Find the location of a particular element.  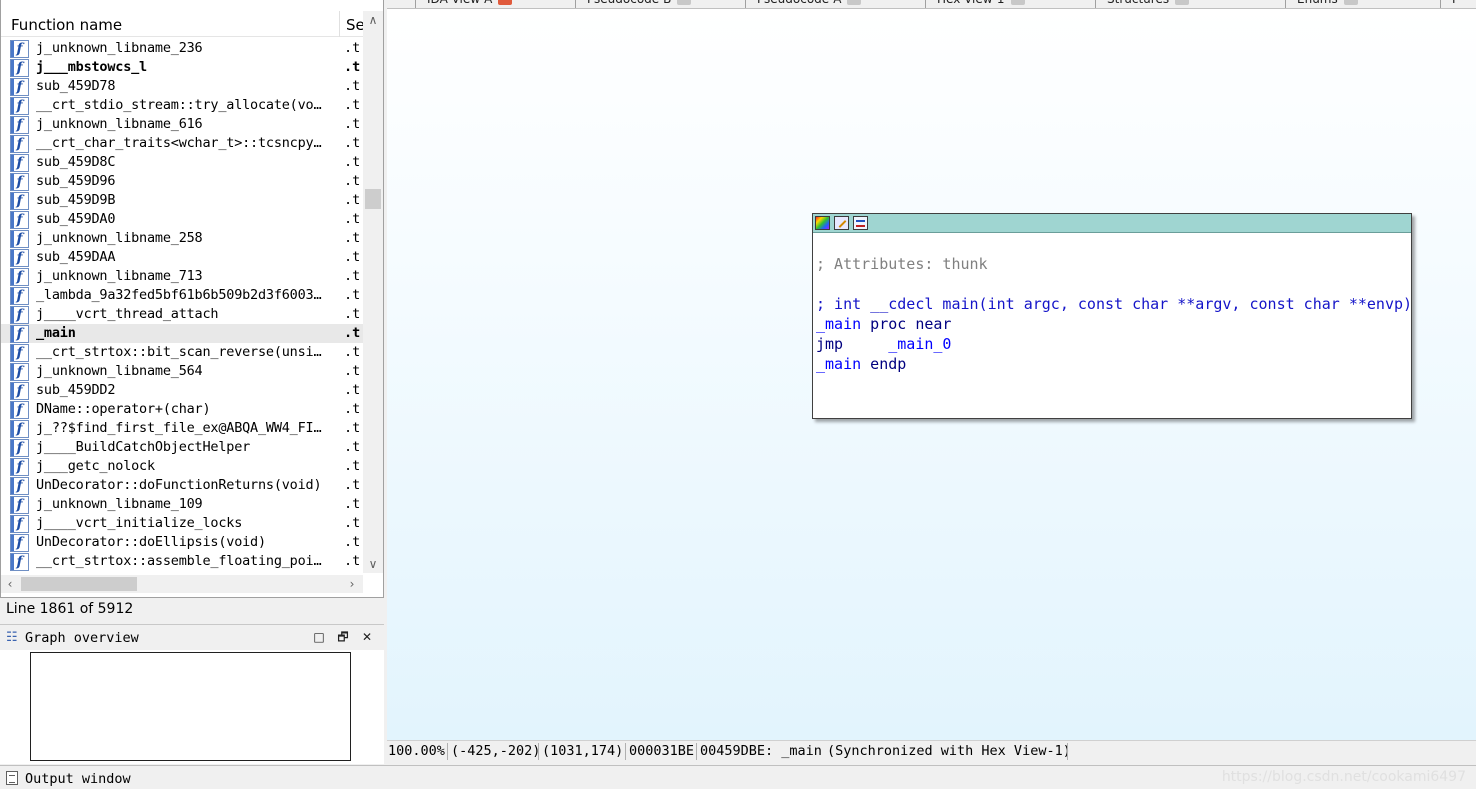

scroll-down-arrow-icon: ∨ is located at coordinates (373, 564).